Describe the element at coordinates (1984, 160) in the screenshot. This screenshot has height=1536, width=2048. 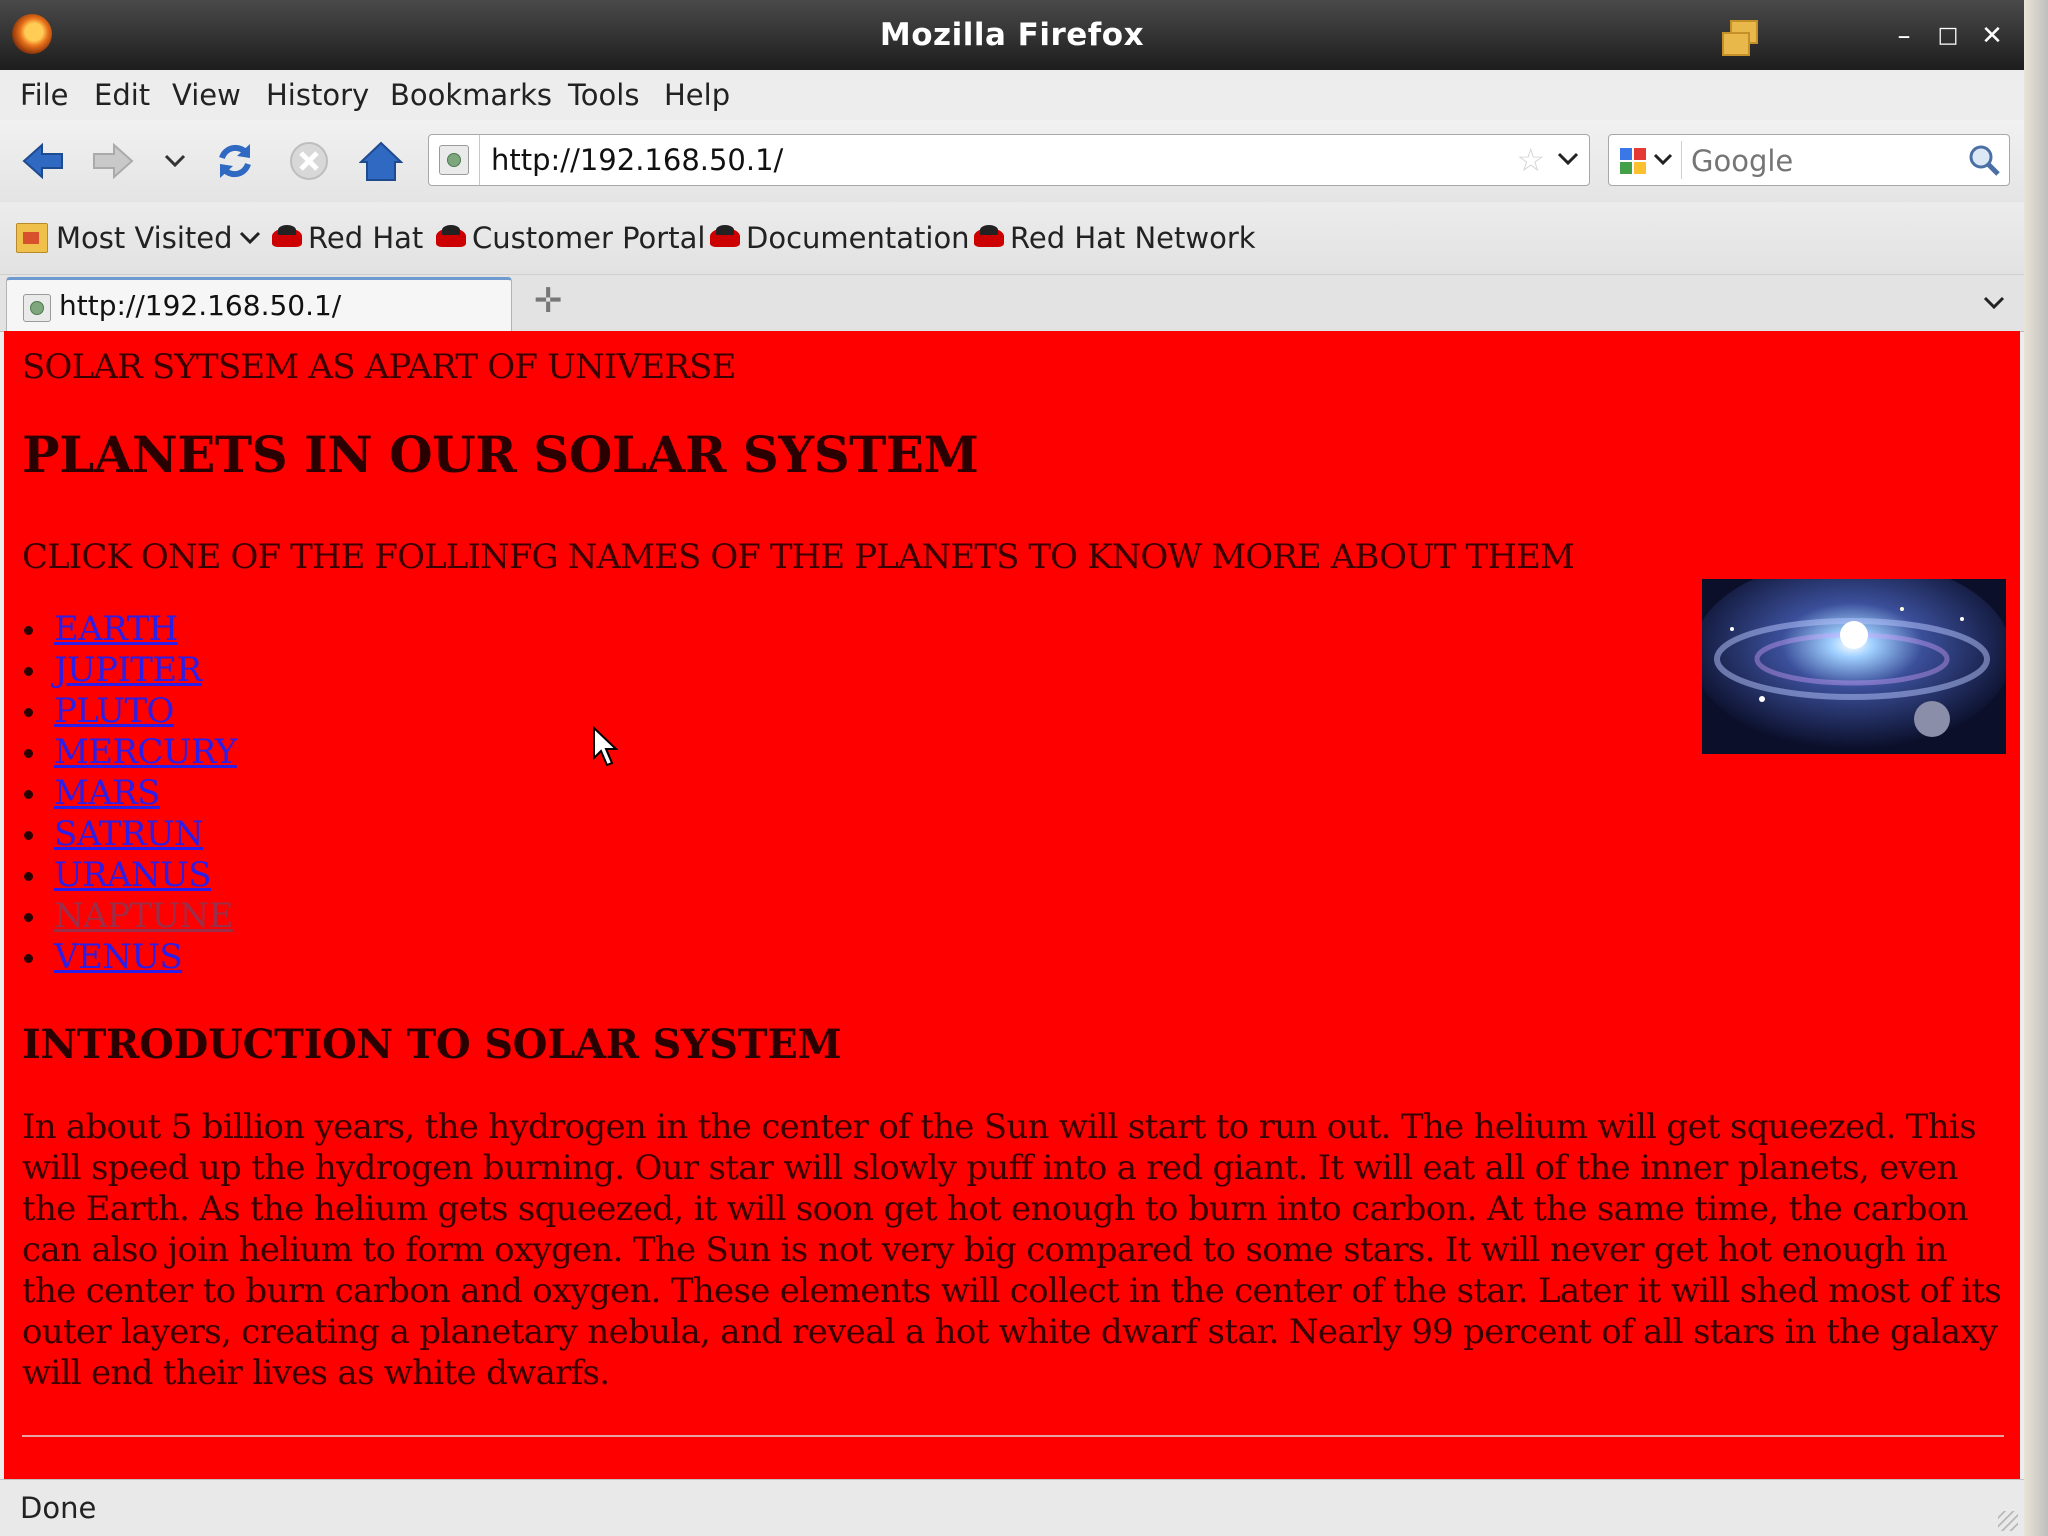
I see `search-icon` at that location.